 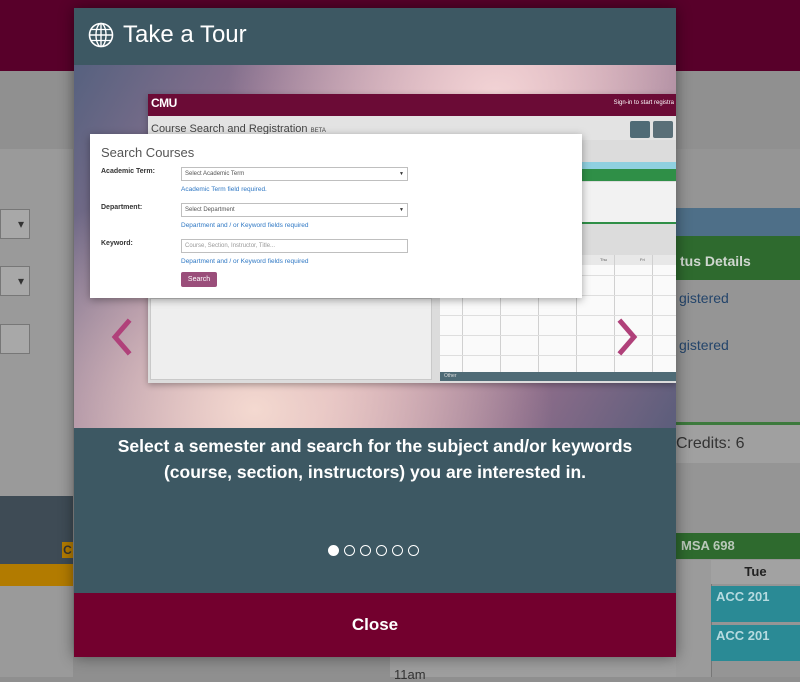 What do you see at coordinates (36, 530) in the screenshot?
I see `background-left-dark-block: C` at bounding box center [36, 530].